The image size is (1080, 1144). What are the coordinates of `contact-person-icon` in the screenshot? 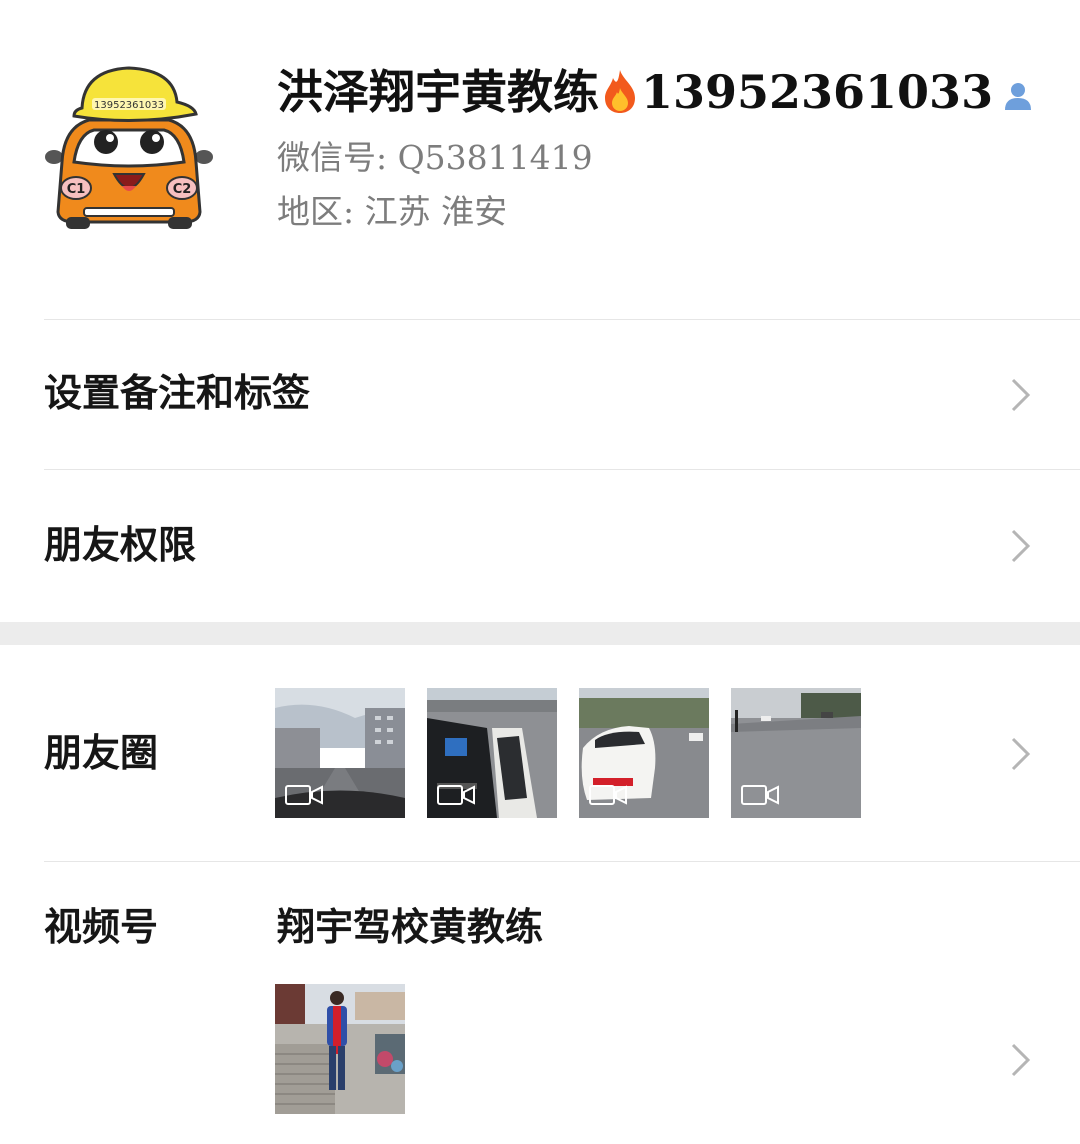 It's located at (1018, 96).